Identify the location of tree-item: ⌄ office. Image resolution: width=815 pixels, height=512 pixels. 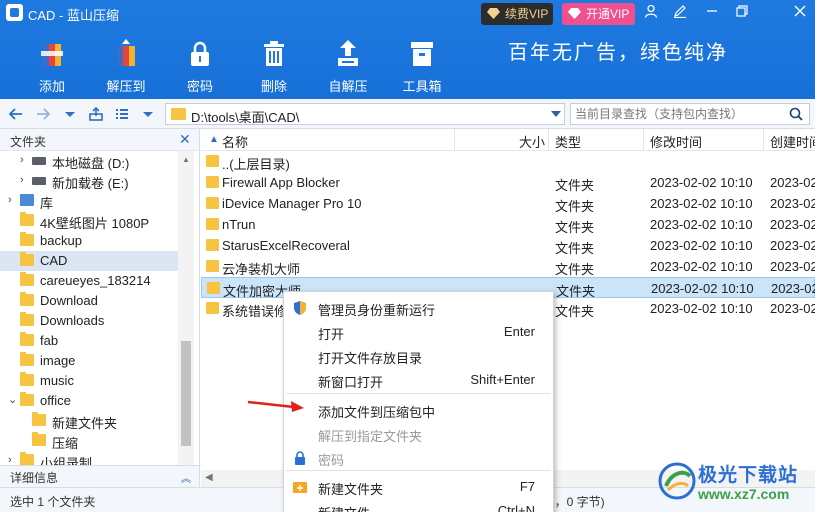
(89, 401).